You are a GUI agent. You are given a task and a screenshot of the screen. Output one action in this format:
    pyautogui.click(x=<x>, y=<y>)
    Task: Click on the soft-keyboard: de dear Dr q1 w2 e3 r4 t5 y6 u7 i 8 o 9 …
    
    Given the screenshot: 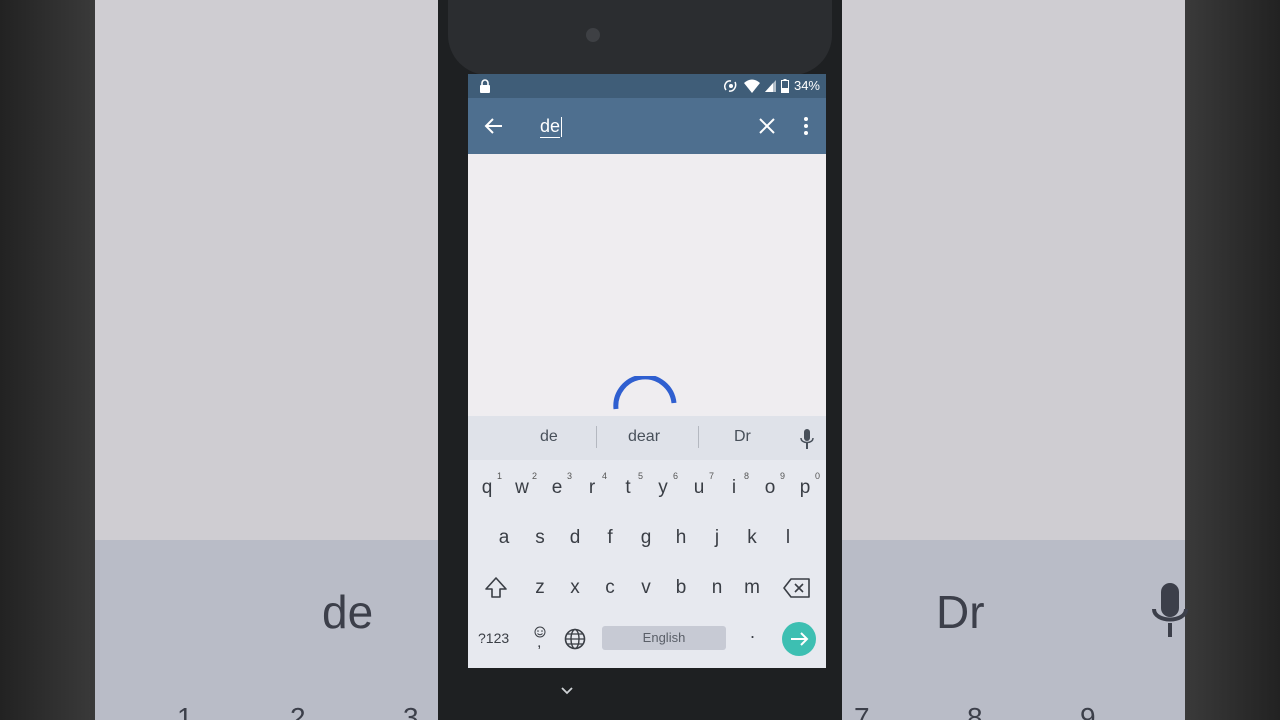 What is the action you would take?
    pyautogui.click(x=647, y=542)
    